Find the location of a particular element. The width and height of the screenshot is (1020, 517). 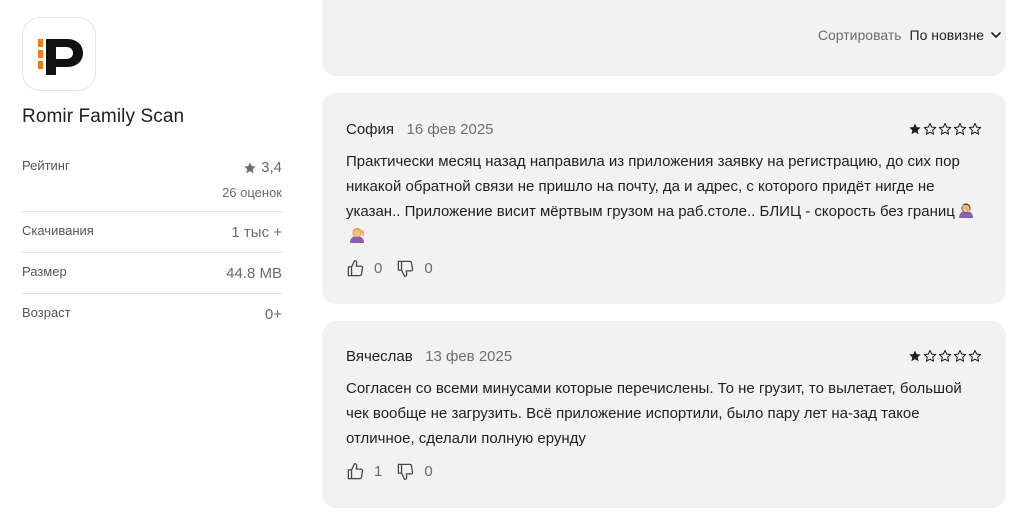

chevron-down-icon is located at coordinates (996, 35).